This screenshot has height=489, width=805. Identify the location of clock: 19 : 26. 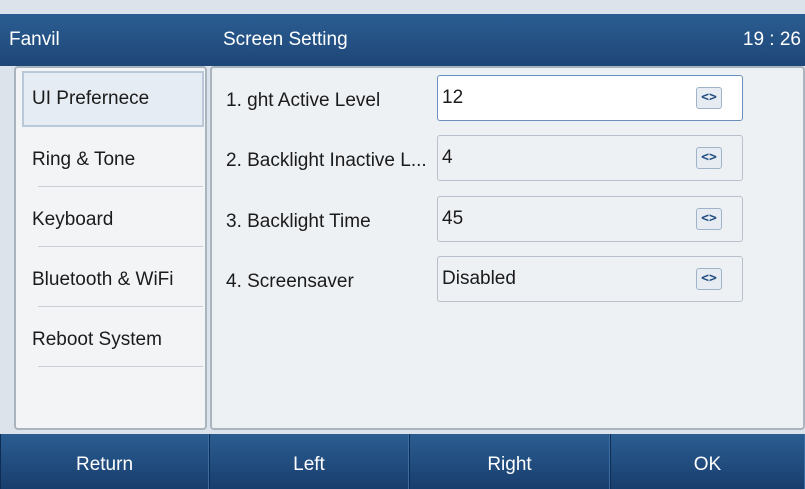
(771, 39).